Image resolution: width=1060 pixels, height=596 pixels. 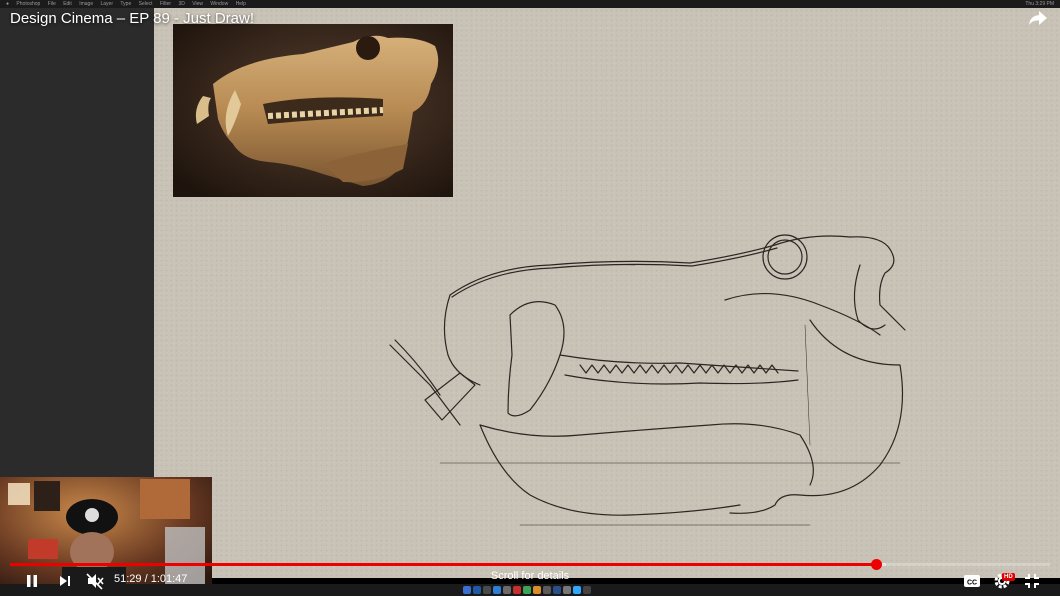 I want to click on menubar-item: 3D, so click(x=181, y=4).